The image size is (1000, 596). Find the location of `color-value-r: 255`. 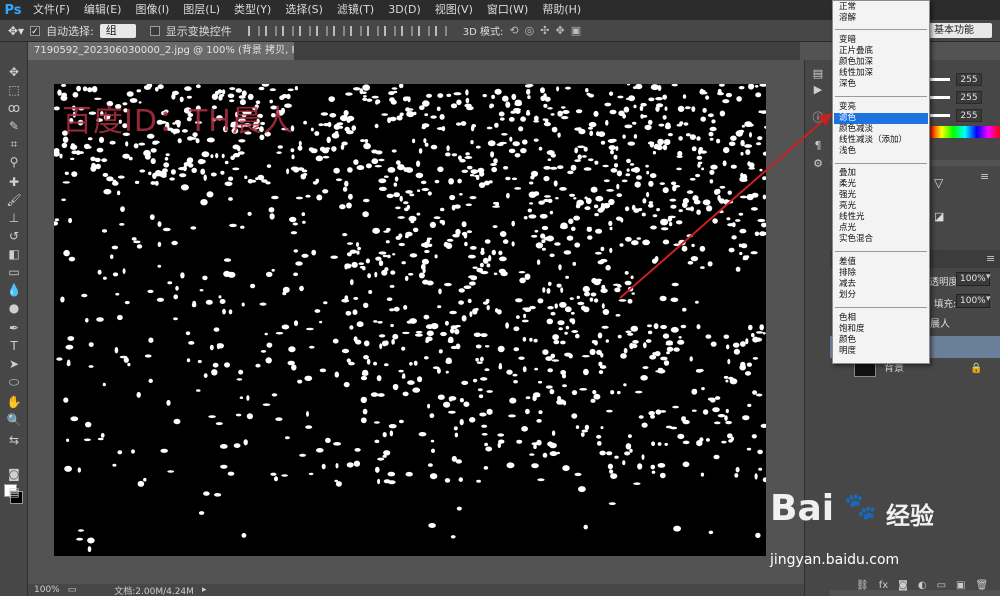

color-value-r: 255 is located at coordinates (969, 79).